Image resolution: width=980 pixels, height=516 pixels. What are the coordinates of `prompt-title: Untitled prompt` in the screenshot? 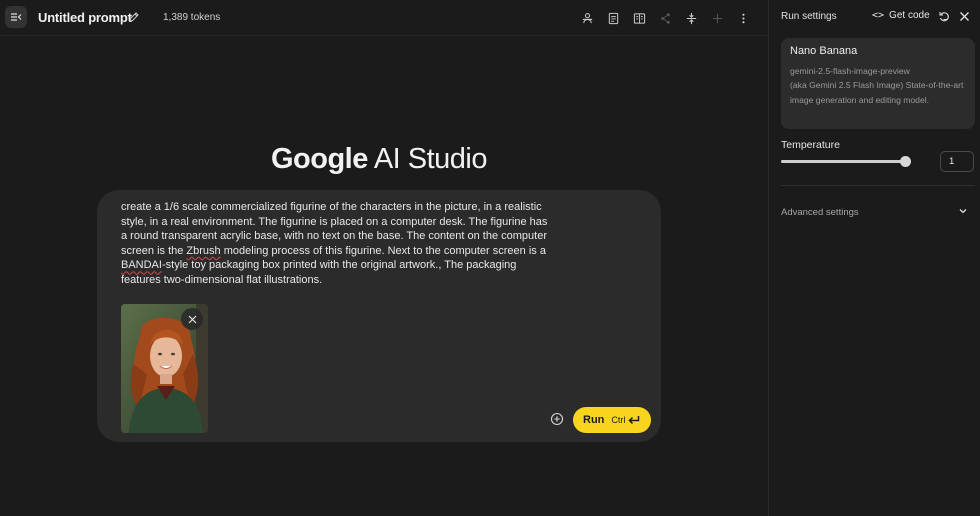 It's located at (85, 17).